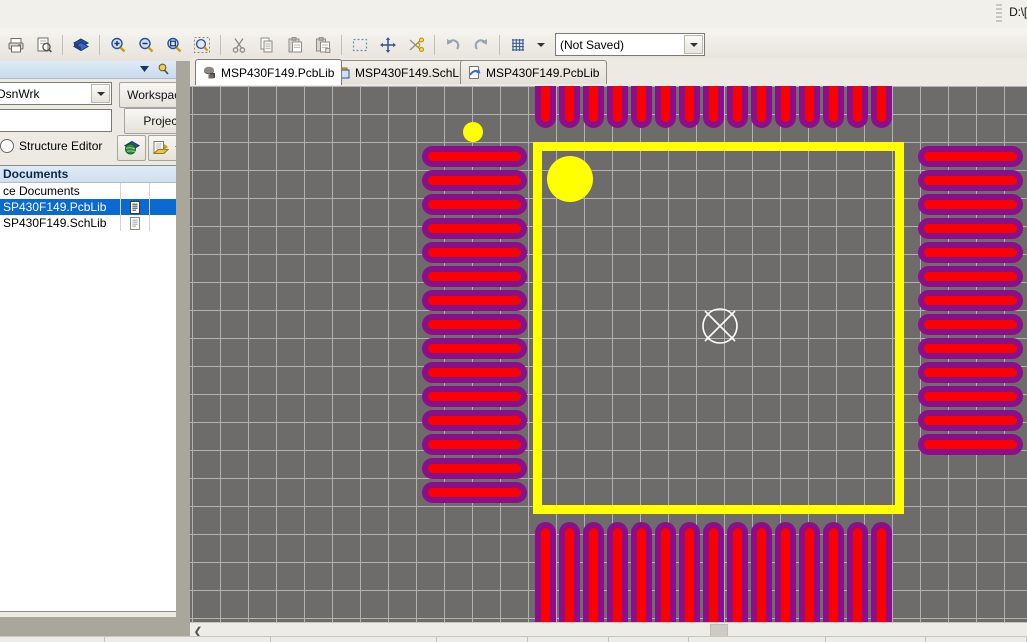 The height and width of the screenshot is (642, 1027). I want to click on grid-icon, so click(518, 45).